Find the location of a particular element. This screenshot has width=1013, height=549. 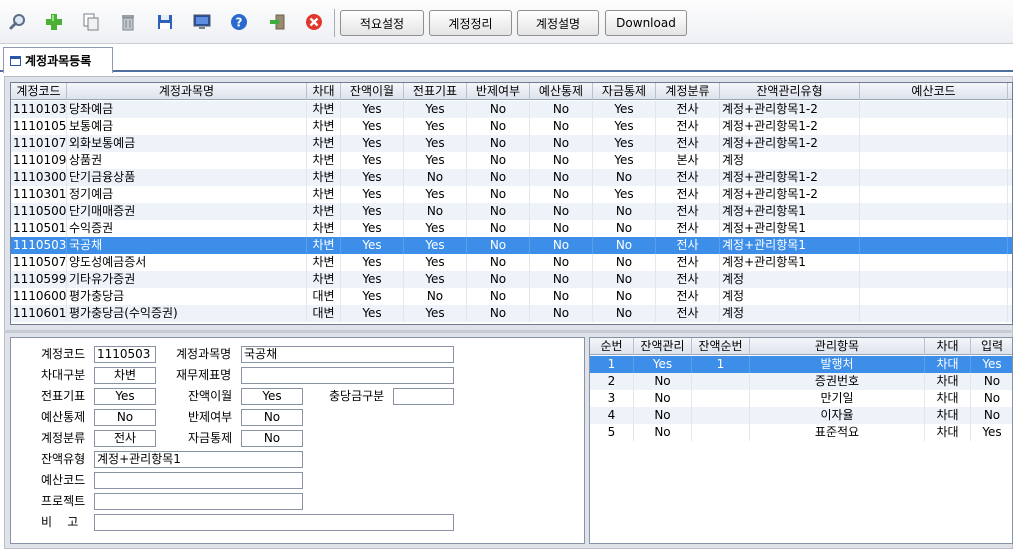

cell-name: 정기예금 is located at coordinates (187, 194).